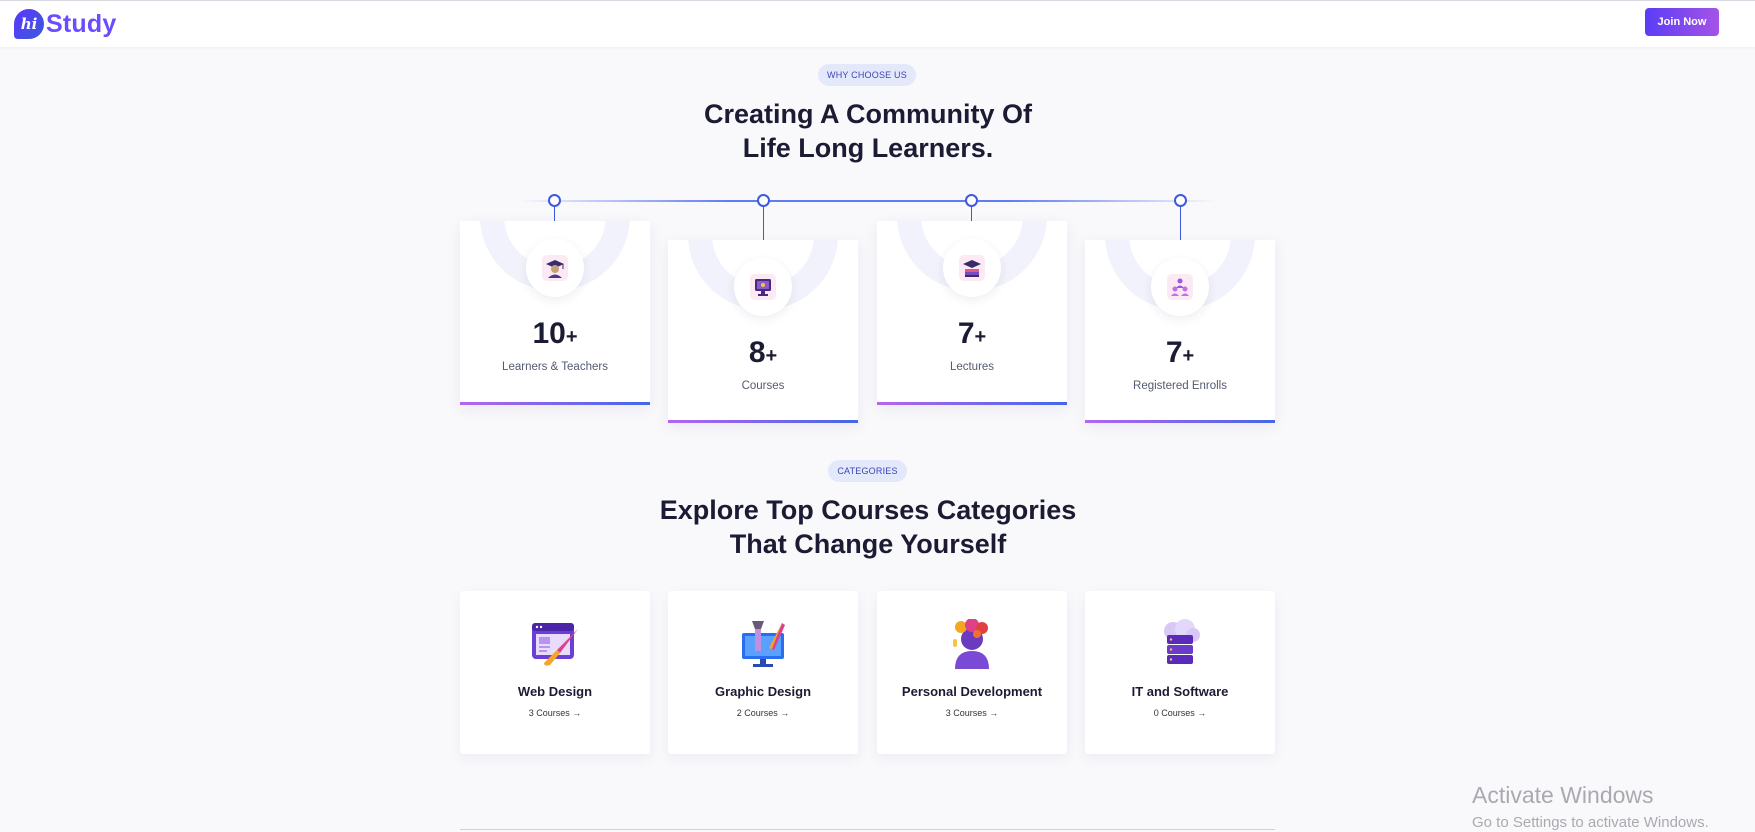  What do you see at coordinates (763, 644) in the screenshot?
I see `graphic-design-icon` at bounding box center [763, 644].